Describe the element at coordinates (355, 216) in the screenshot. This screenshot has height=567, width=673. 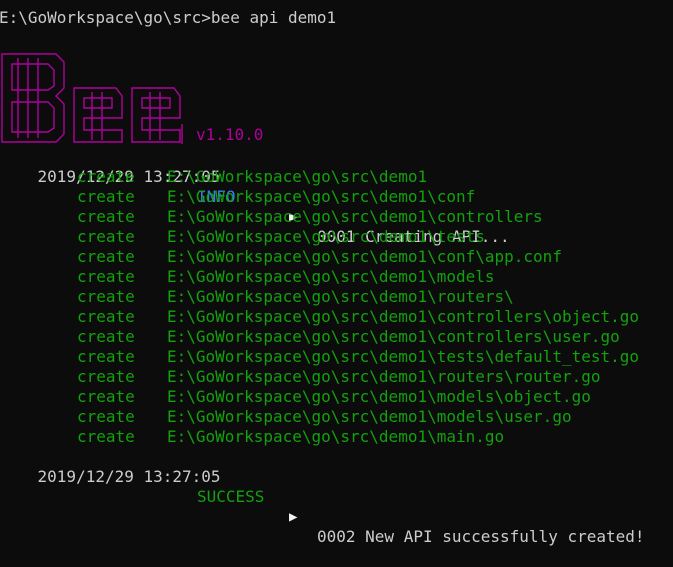
I see `created-path: E:\GoWorkspace\go\src\demo1\controllers` at that location.